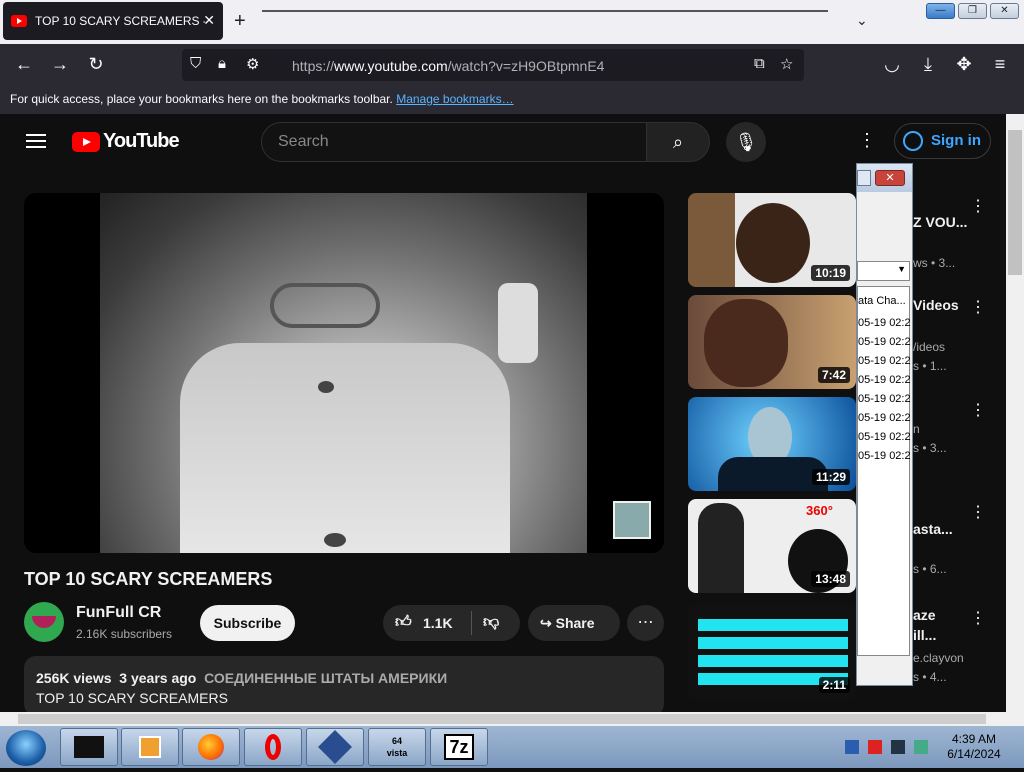 The image size is (1024, 772). Describe the element at coordinates (645, 623) in the screenshot. I see `more-actions-button: ⋯` at that location.